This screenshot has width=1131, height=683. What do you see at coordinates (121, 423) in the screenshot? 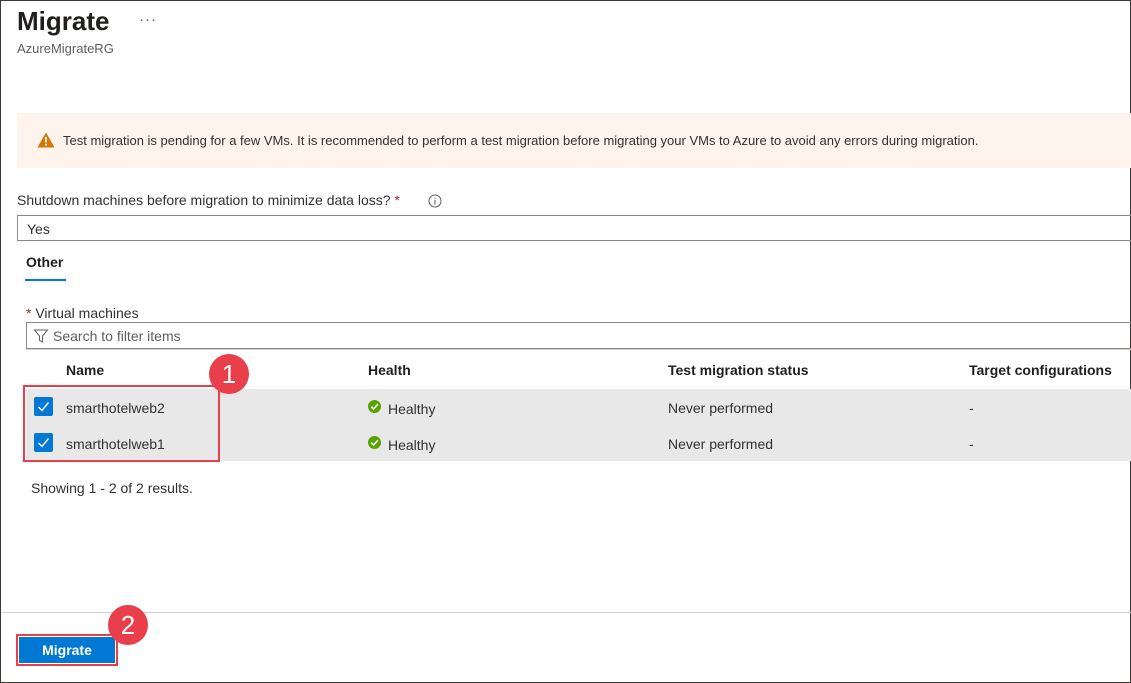
I see `annotation-highlight-vms` at bounding box center [121, 423].